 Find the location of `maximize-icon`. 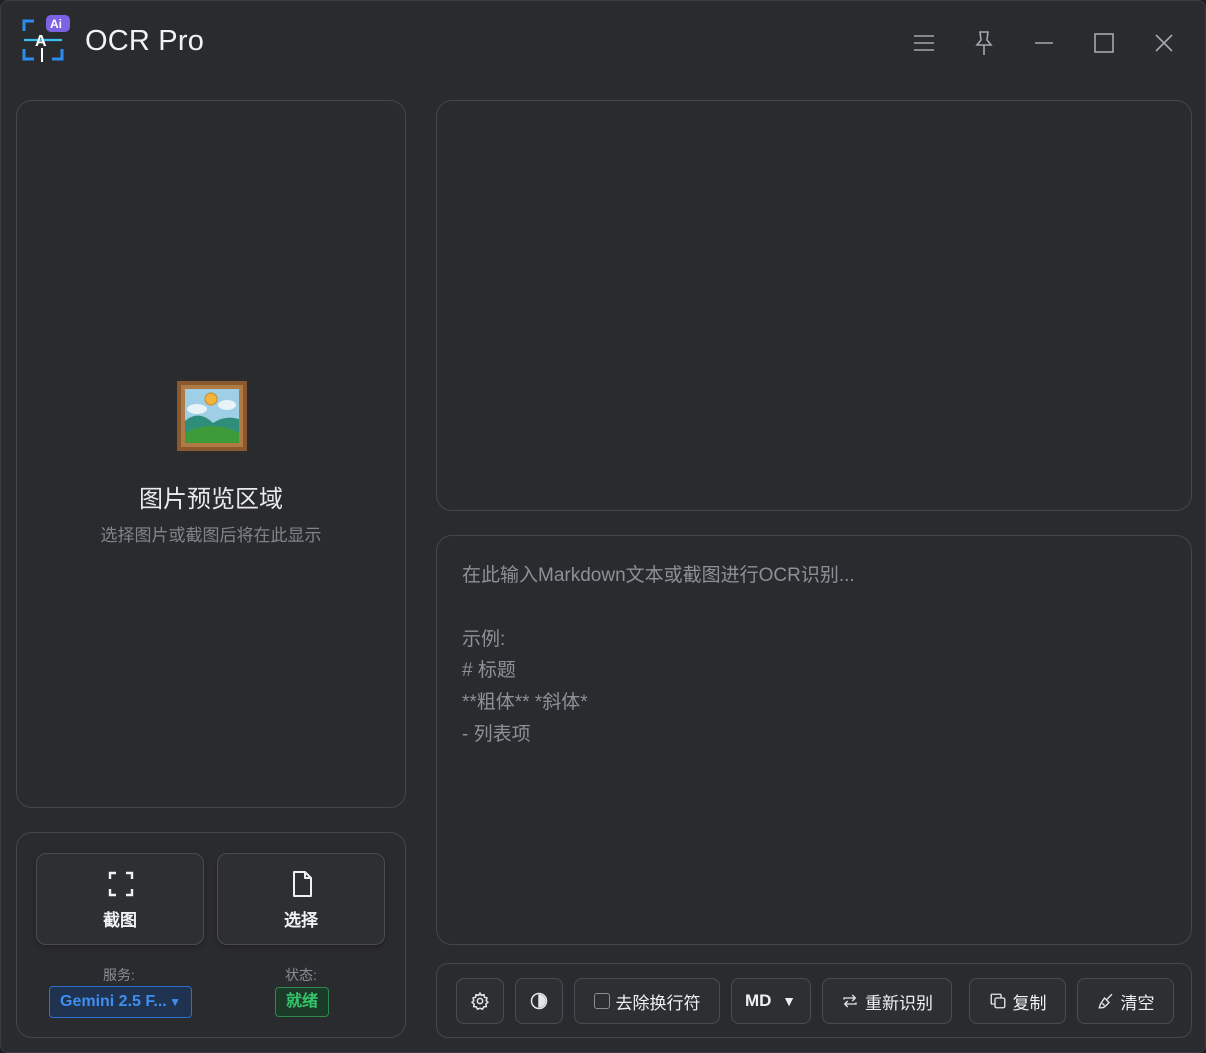

maximize-icon is located at coordinates (1104, 43).